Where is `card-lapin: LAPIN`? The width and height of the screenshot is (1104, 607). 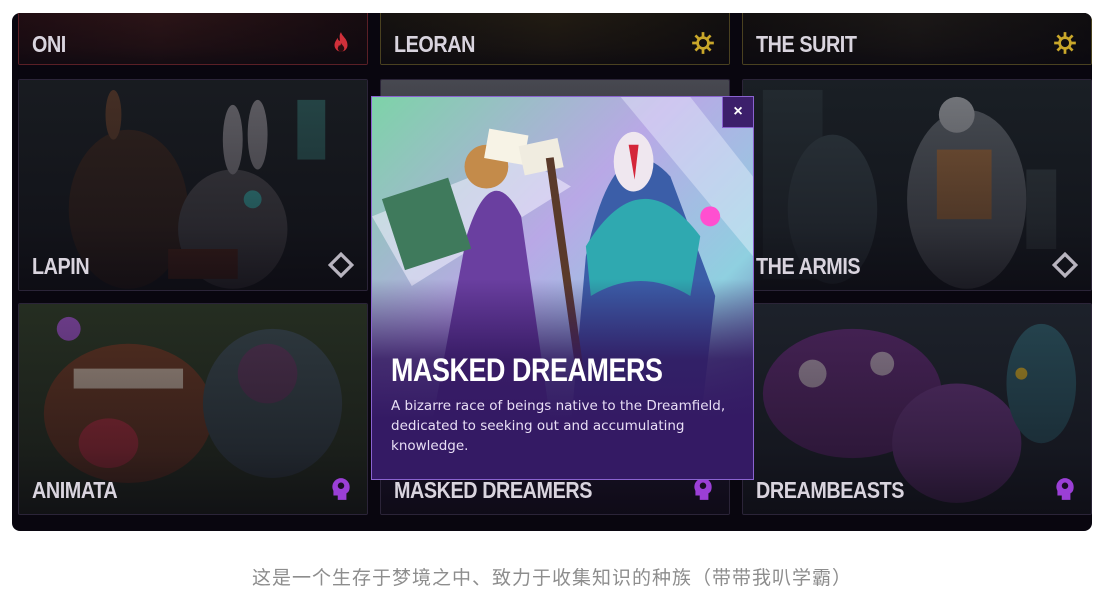 card-lapin: LAPIN is located at coordinates (193, 185).